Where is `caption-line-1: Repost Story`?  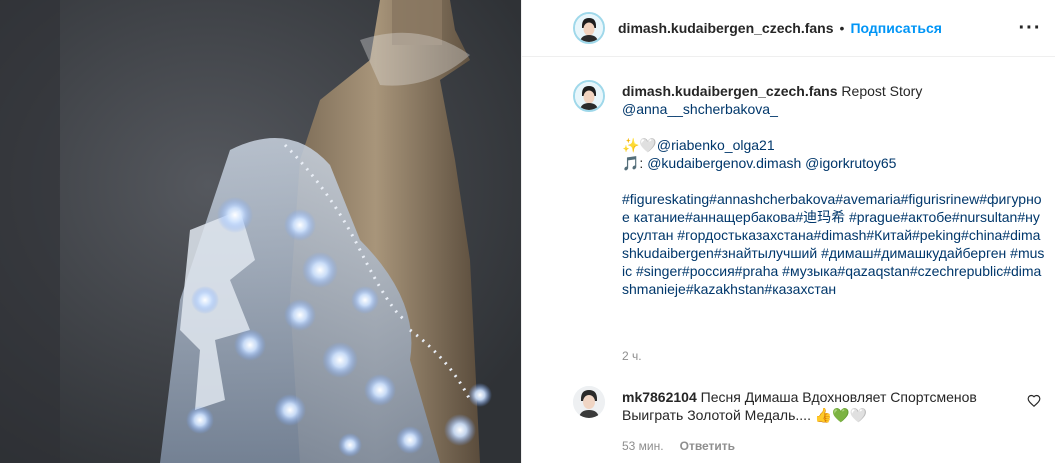
caption-line-1: Repost Story is located at coordinates (882, 91).